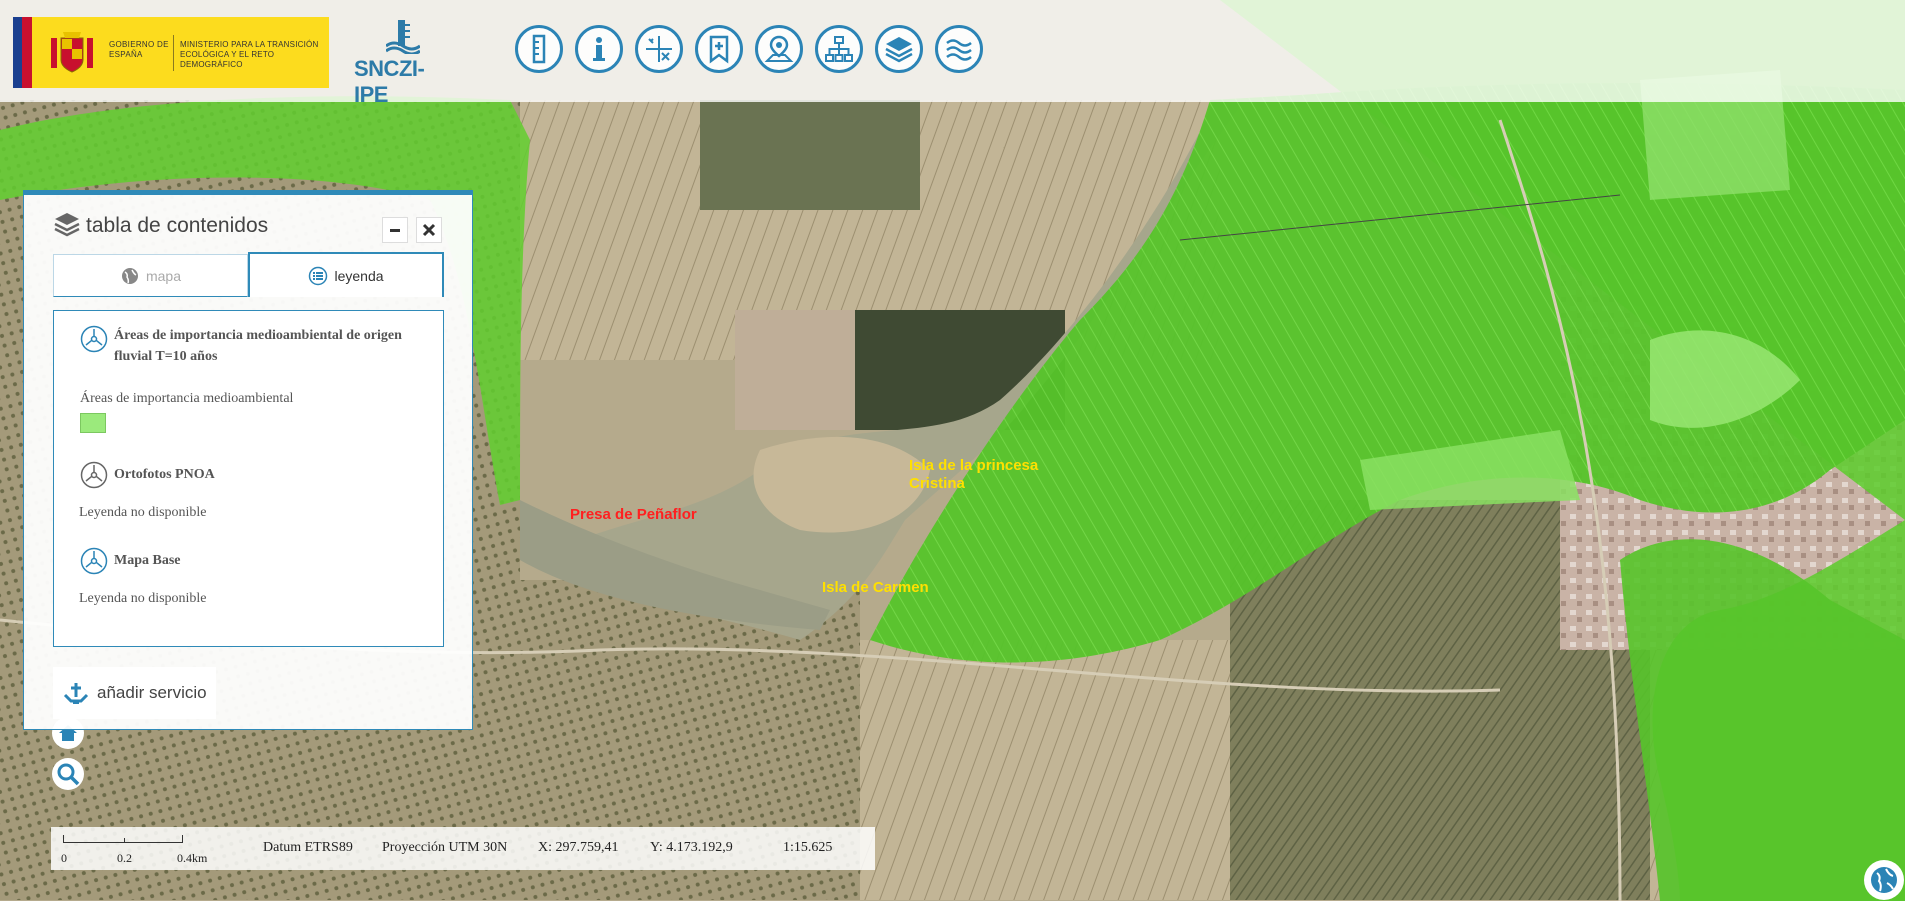  I want to click on add-service-icon, so click(76, 693).